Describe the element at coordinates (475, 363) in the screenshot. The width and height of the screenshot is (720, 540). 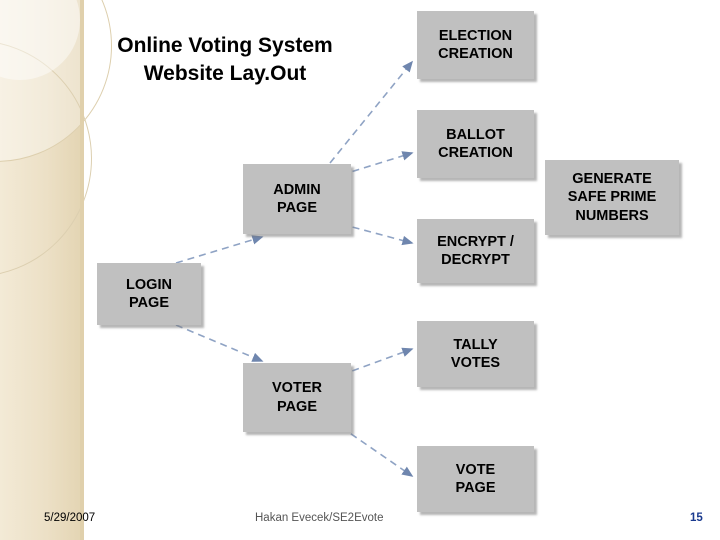
I see `node-tally-votes-line2: VOTES` at that location.